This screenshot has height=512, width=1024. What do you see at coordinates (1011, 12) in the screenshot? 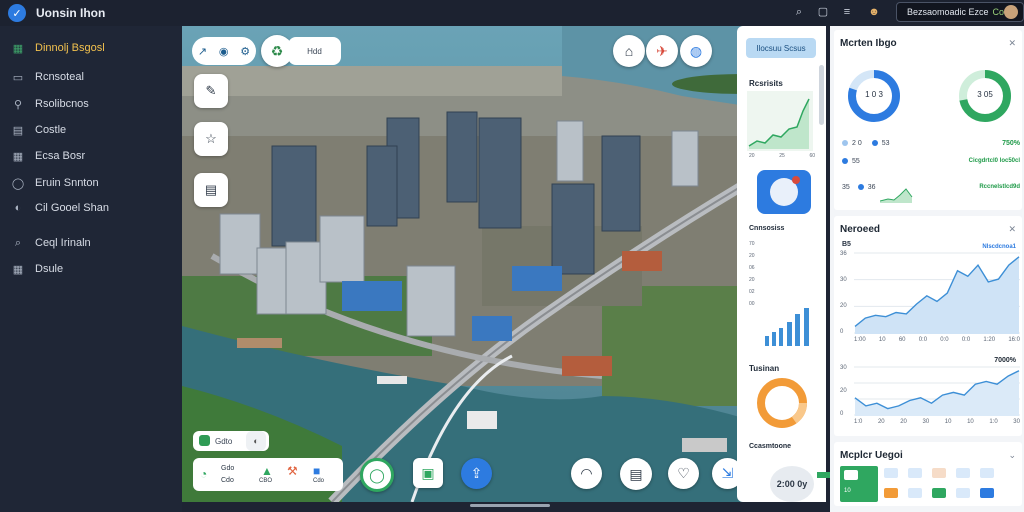
I see `avatar` at bounding box center [1011, 12].